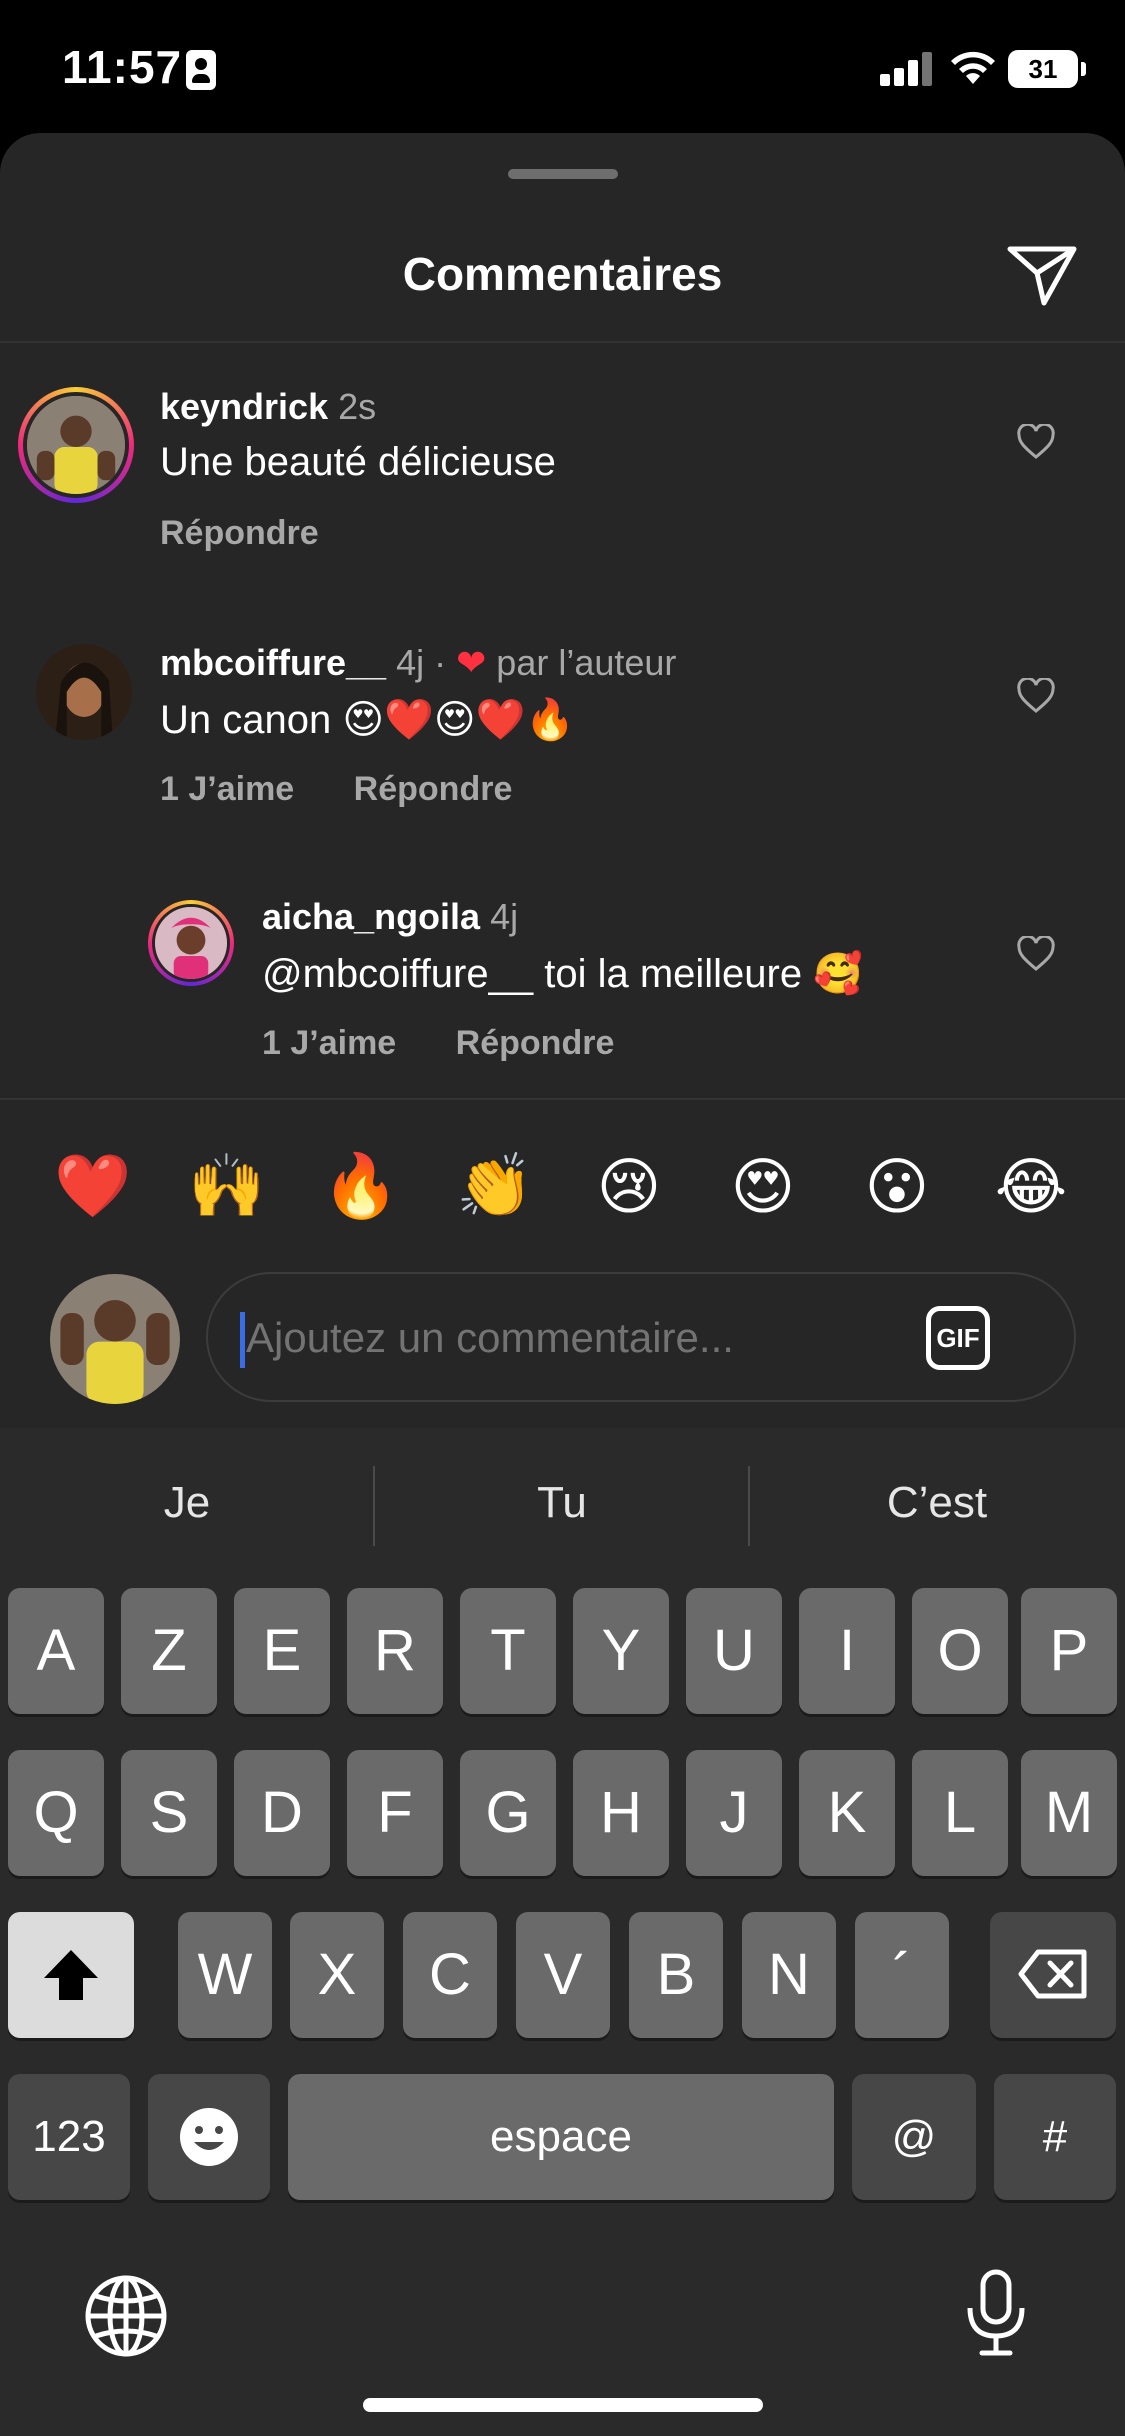 This screenshot has height=2436, width=1125. Describe the element at coordinates (357, 406) in the screenshot. I see `comment-time: 2s` at that location.